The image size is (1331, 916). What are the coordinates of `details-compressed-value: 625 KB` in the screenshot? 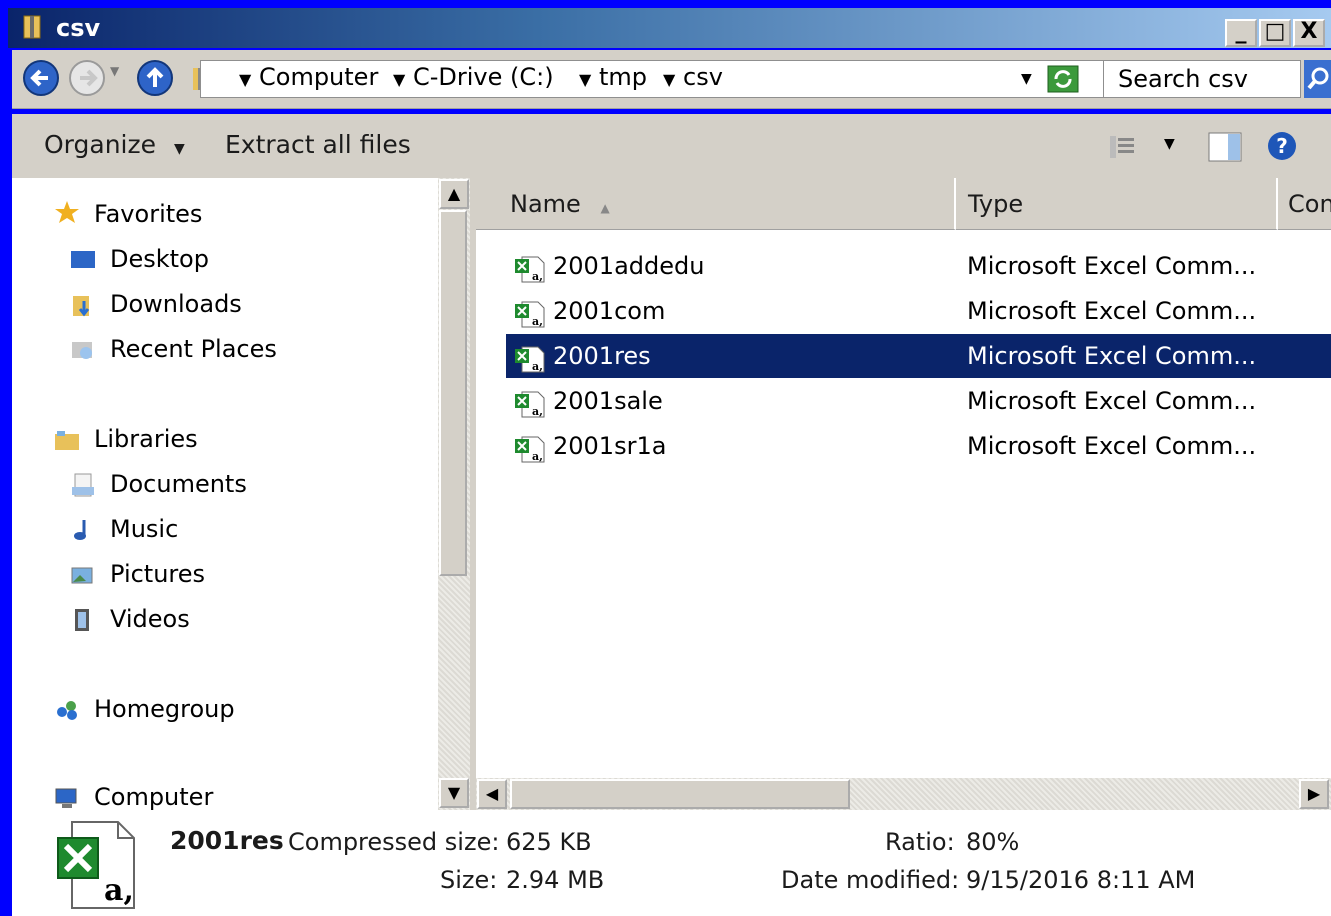 It's located at (549, 842).